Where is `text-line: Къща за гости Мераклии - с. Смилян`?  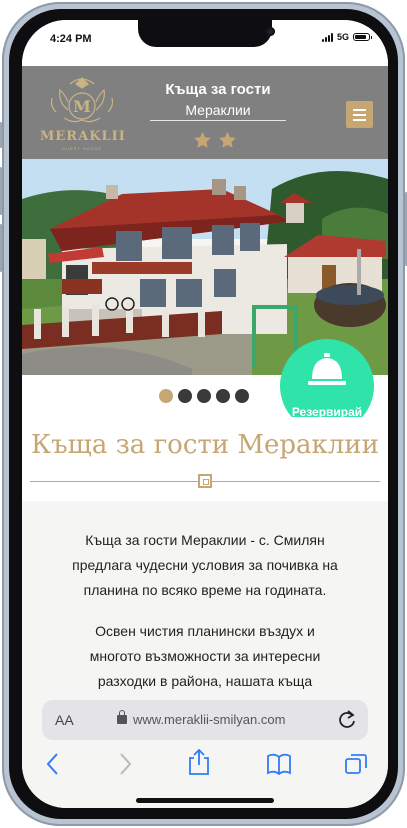
text-line: Къща за гости Мераклии - с. Смилян is located at coordinates (205, 540).